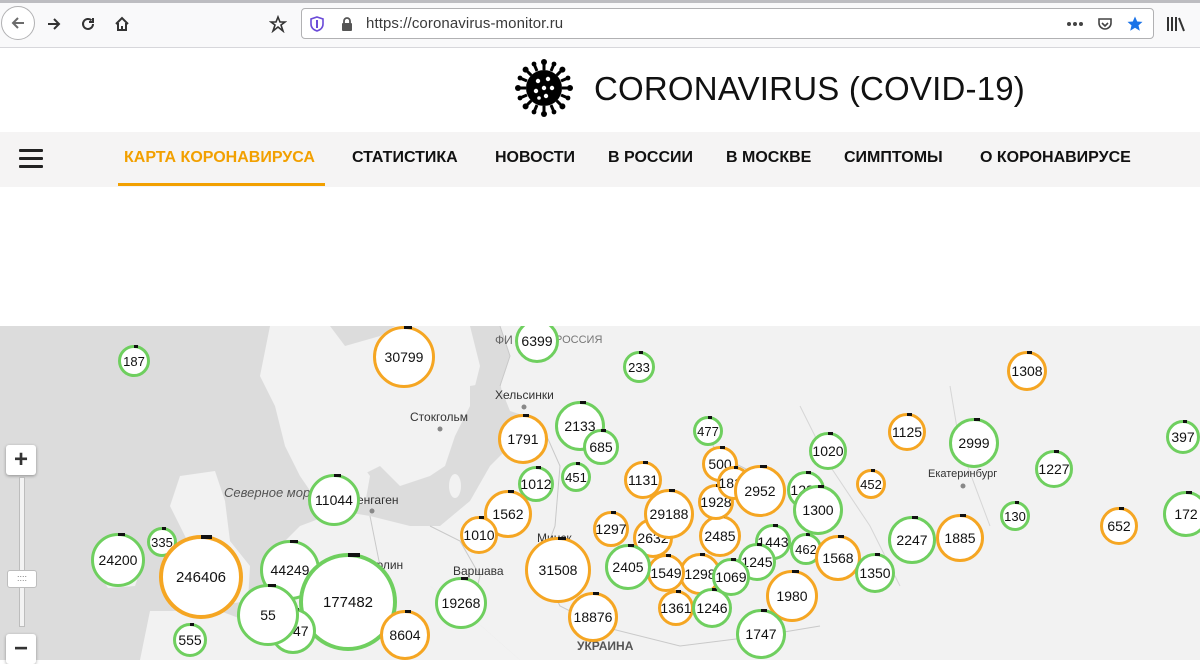 Image resolution: width=1200 pixels, height=664 pixels. Describe the element at coordinates (731, 577) in the screenshot. I see `case-bubble: 1069` at that location.